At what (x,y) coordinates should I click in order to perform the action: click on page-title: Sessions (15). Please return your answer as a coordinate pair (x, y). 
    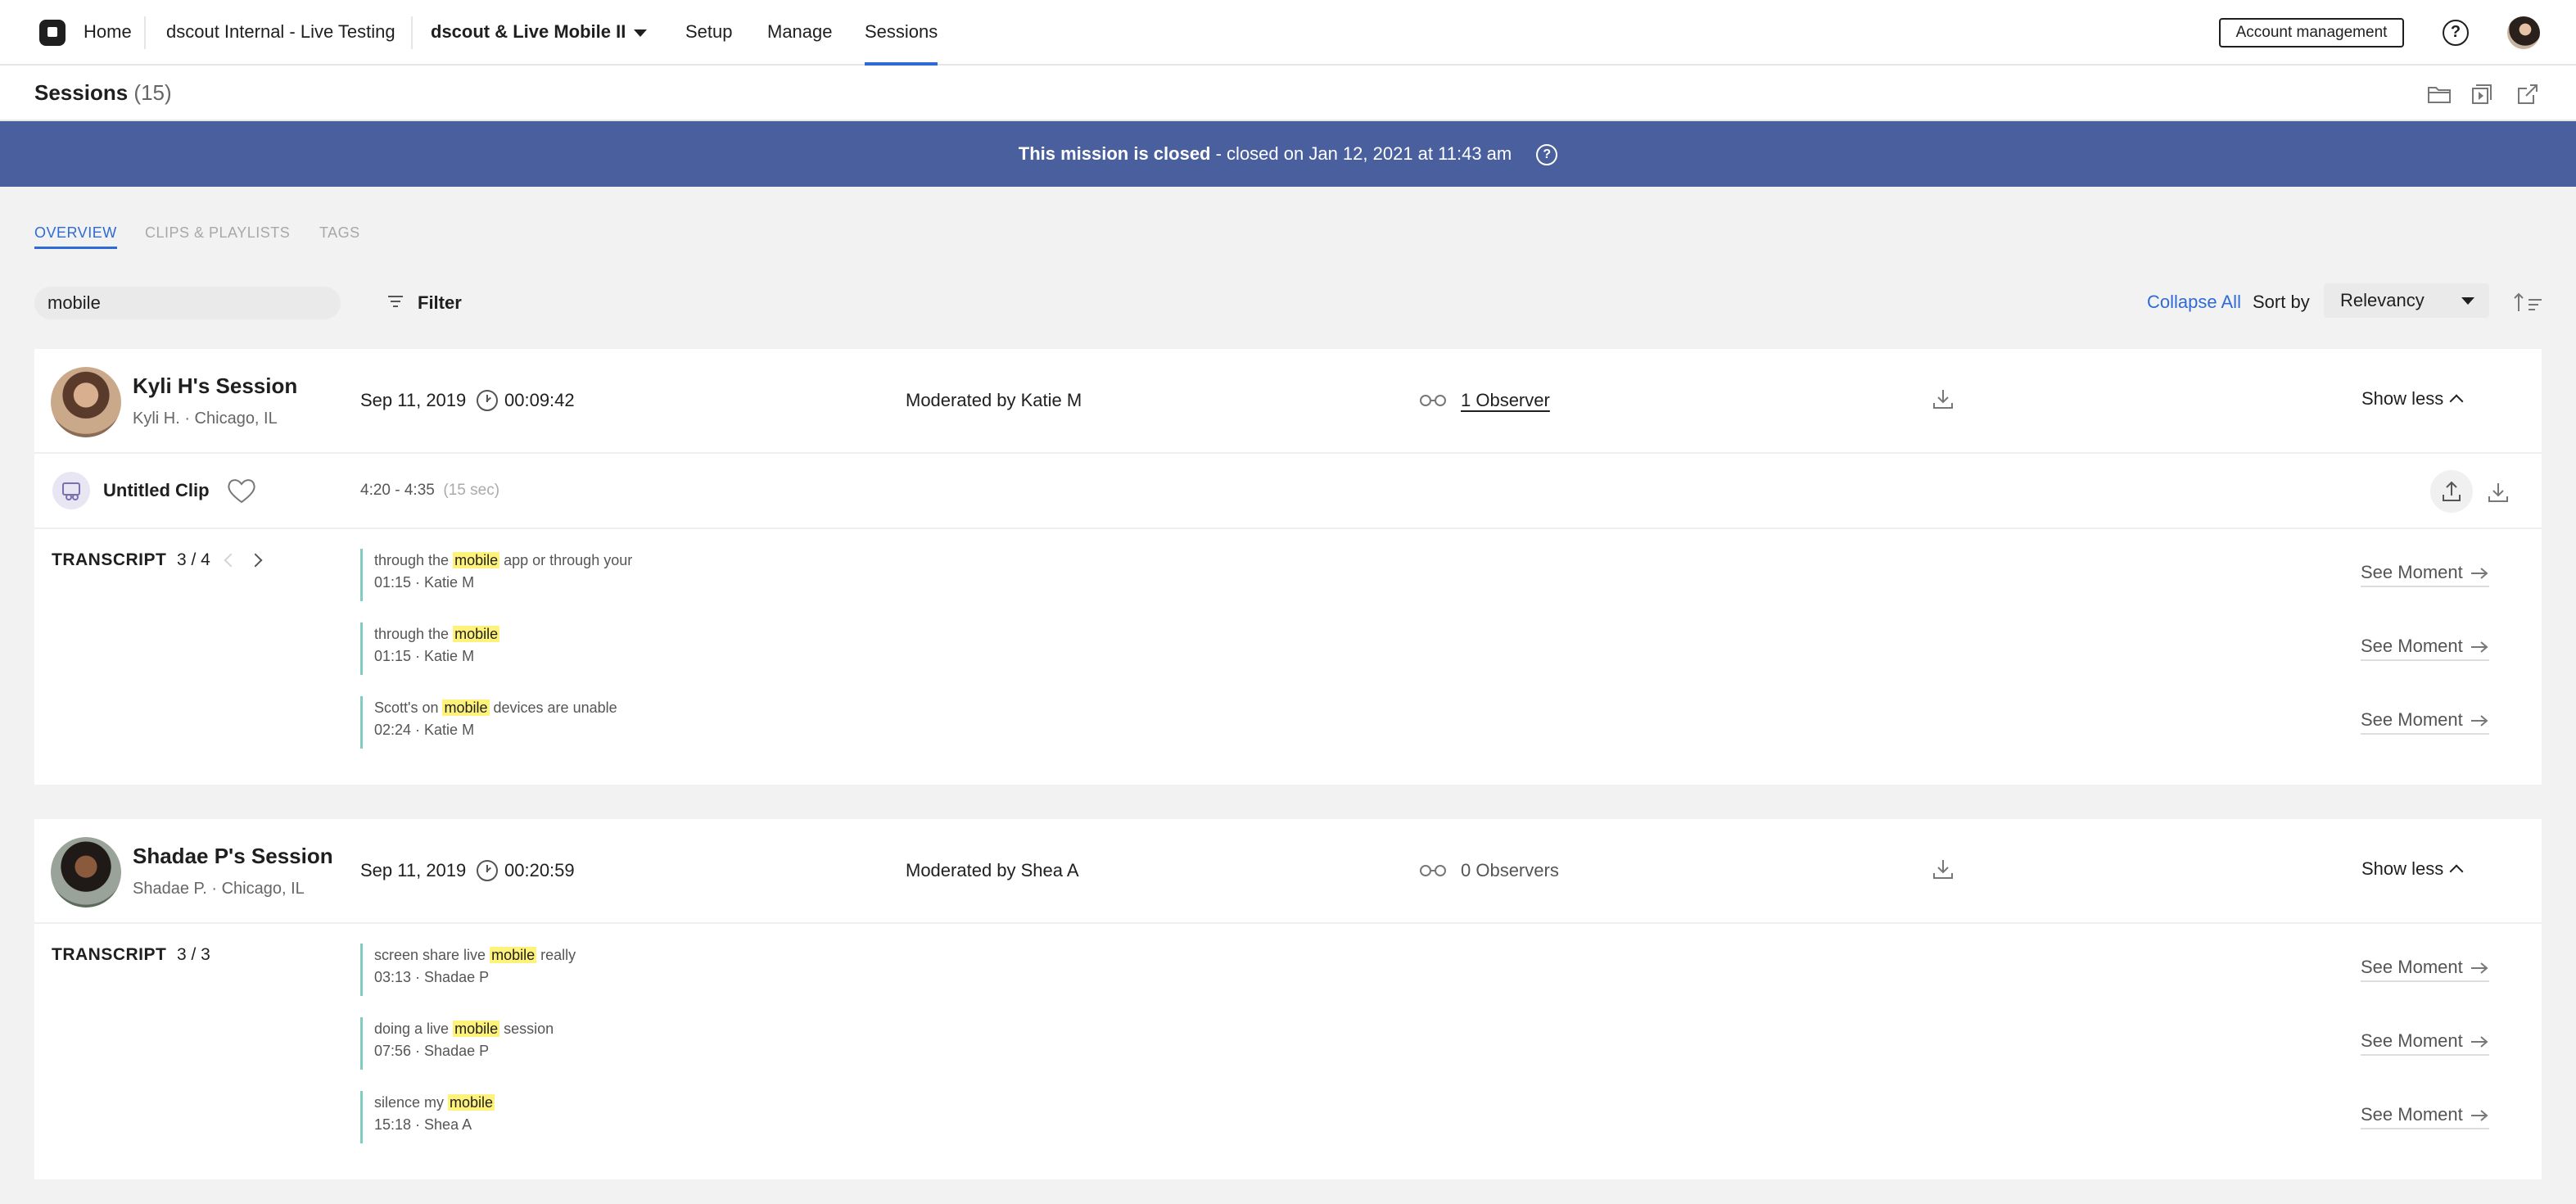
    Looking at the image, I should click on (103, 93).